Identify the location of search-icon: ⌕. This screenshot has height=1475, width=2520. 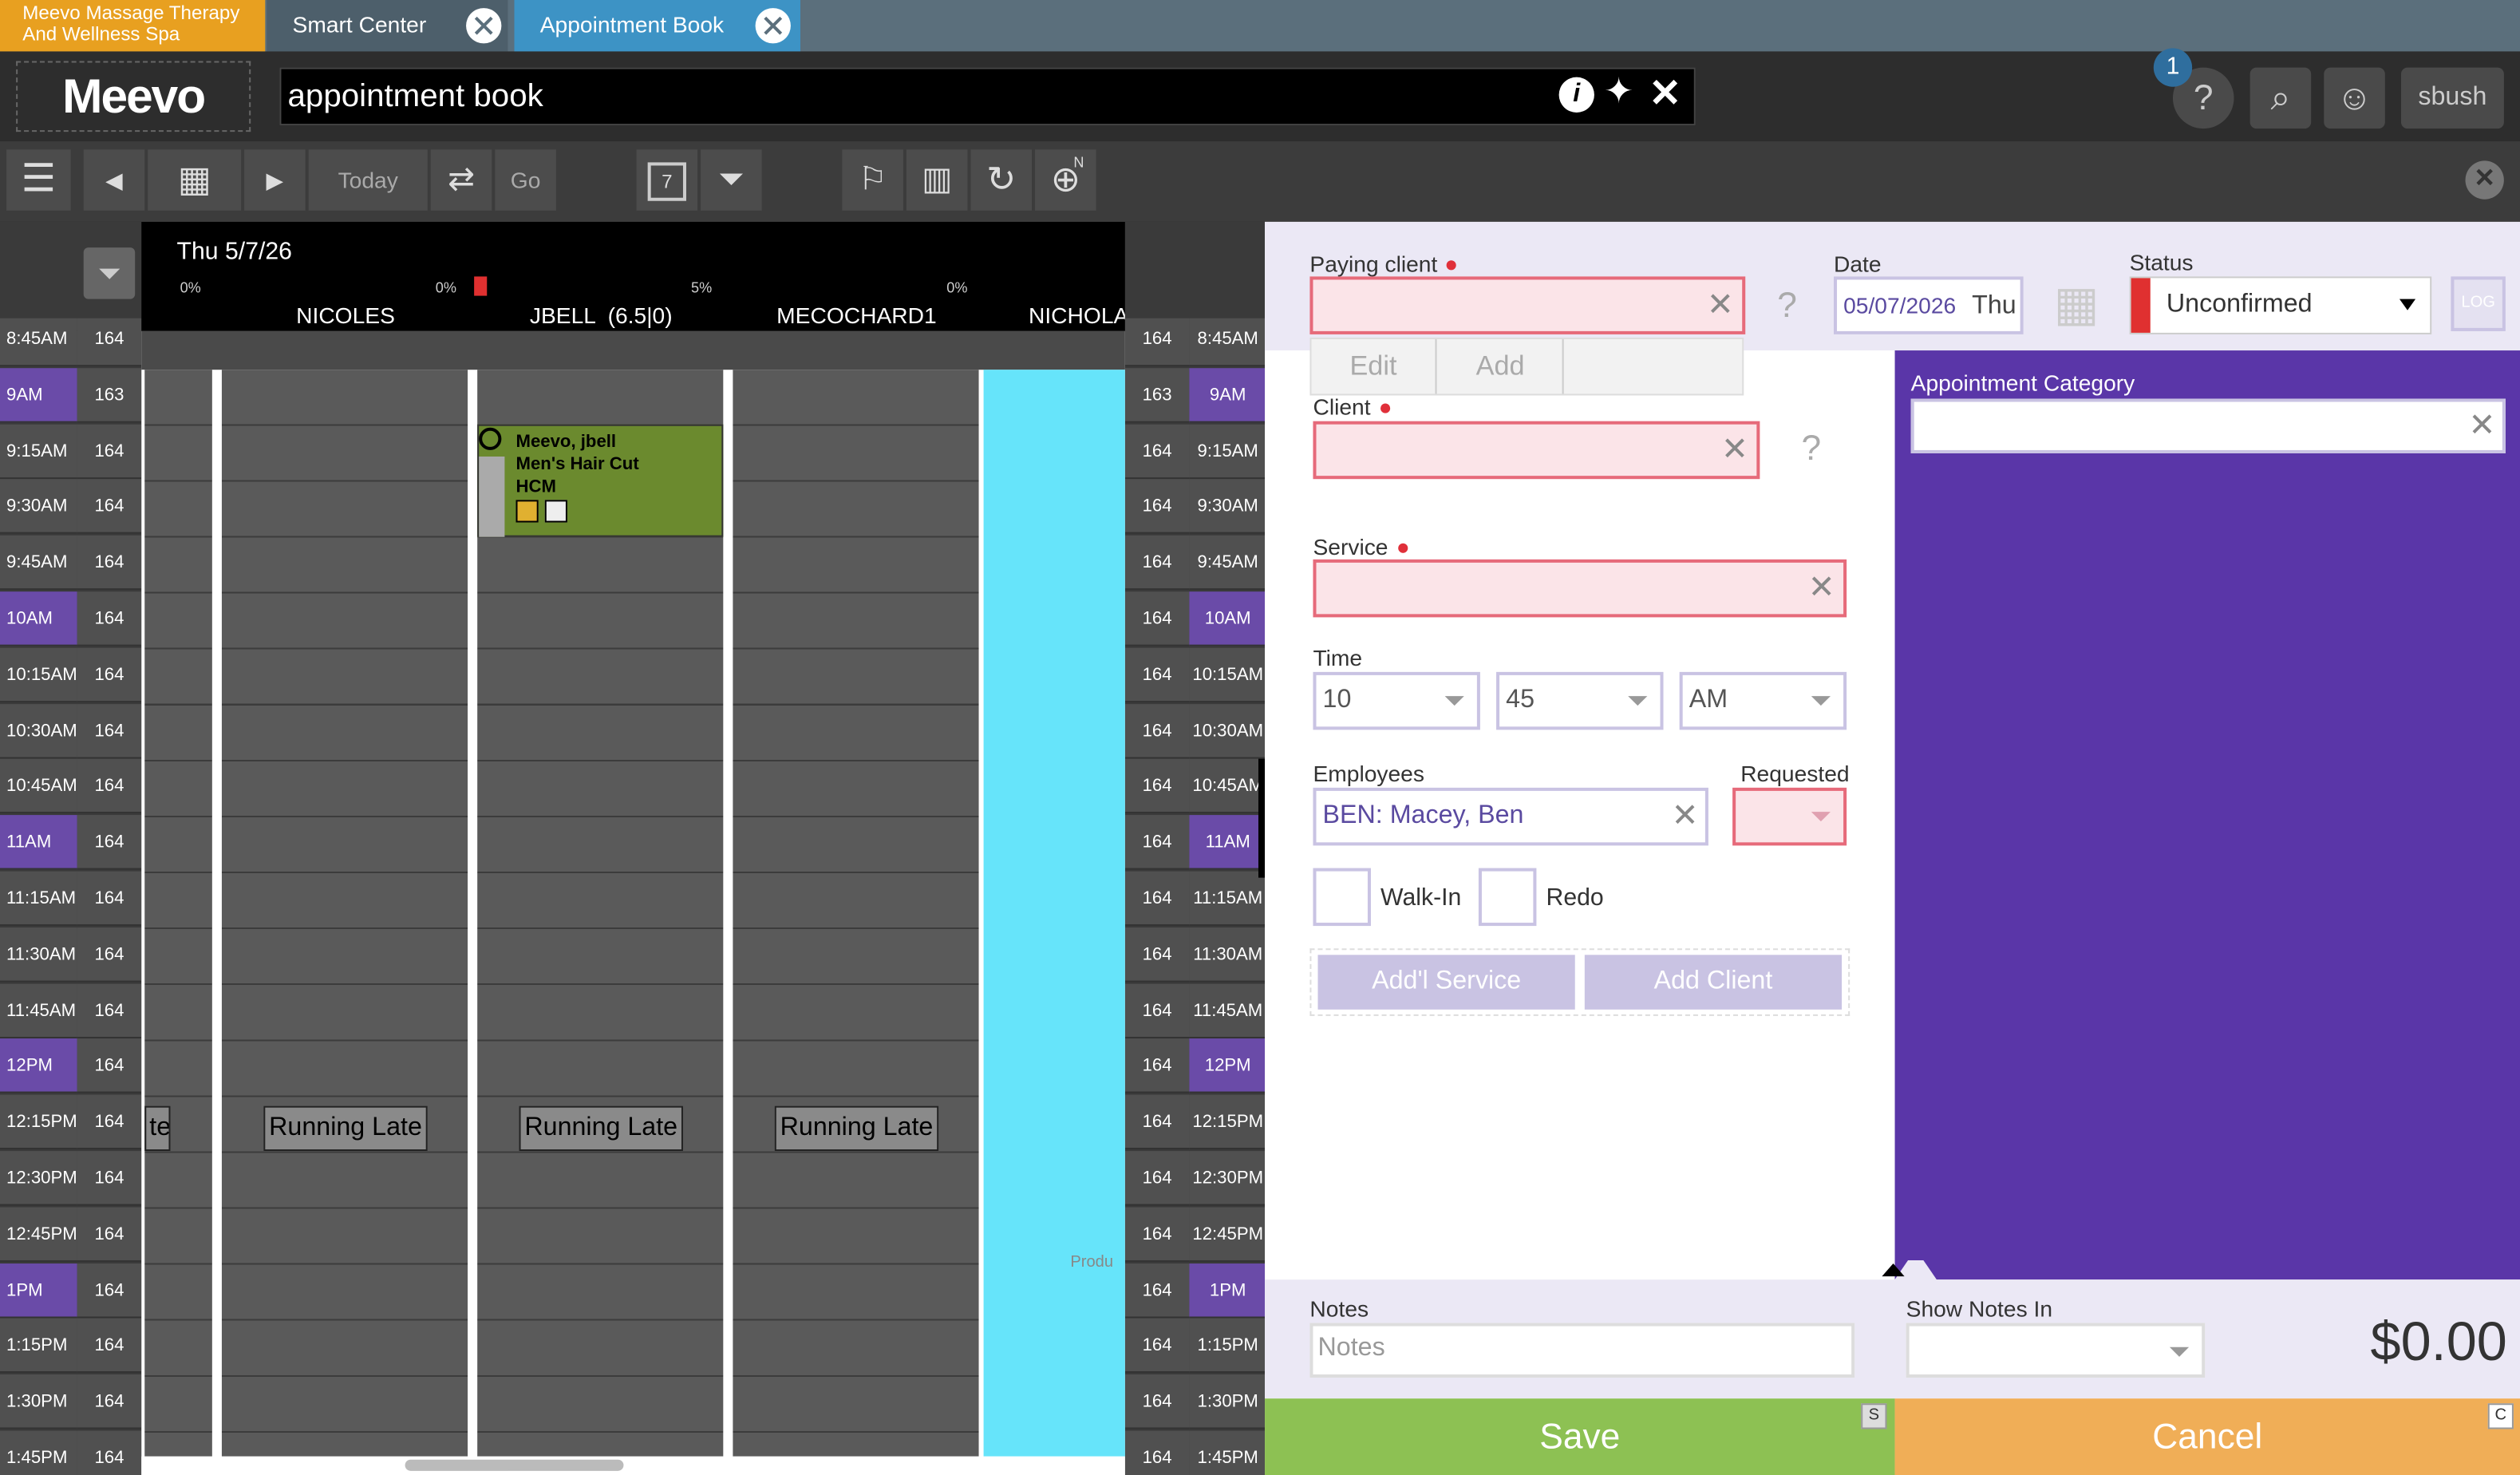
(2281, 98).